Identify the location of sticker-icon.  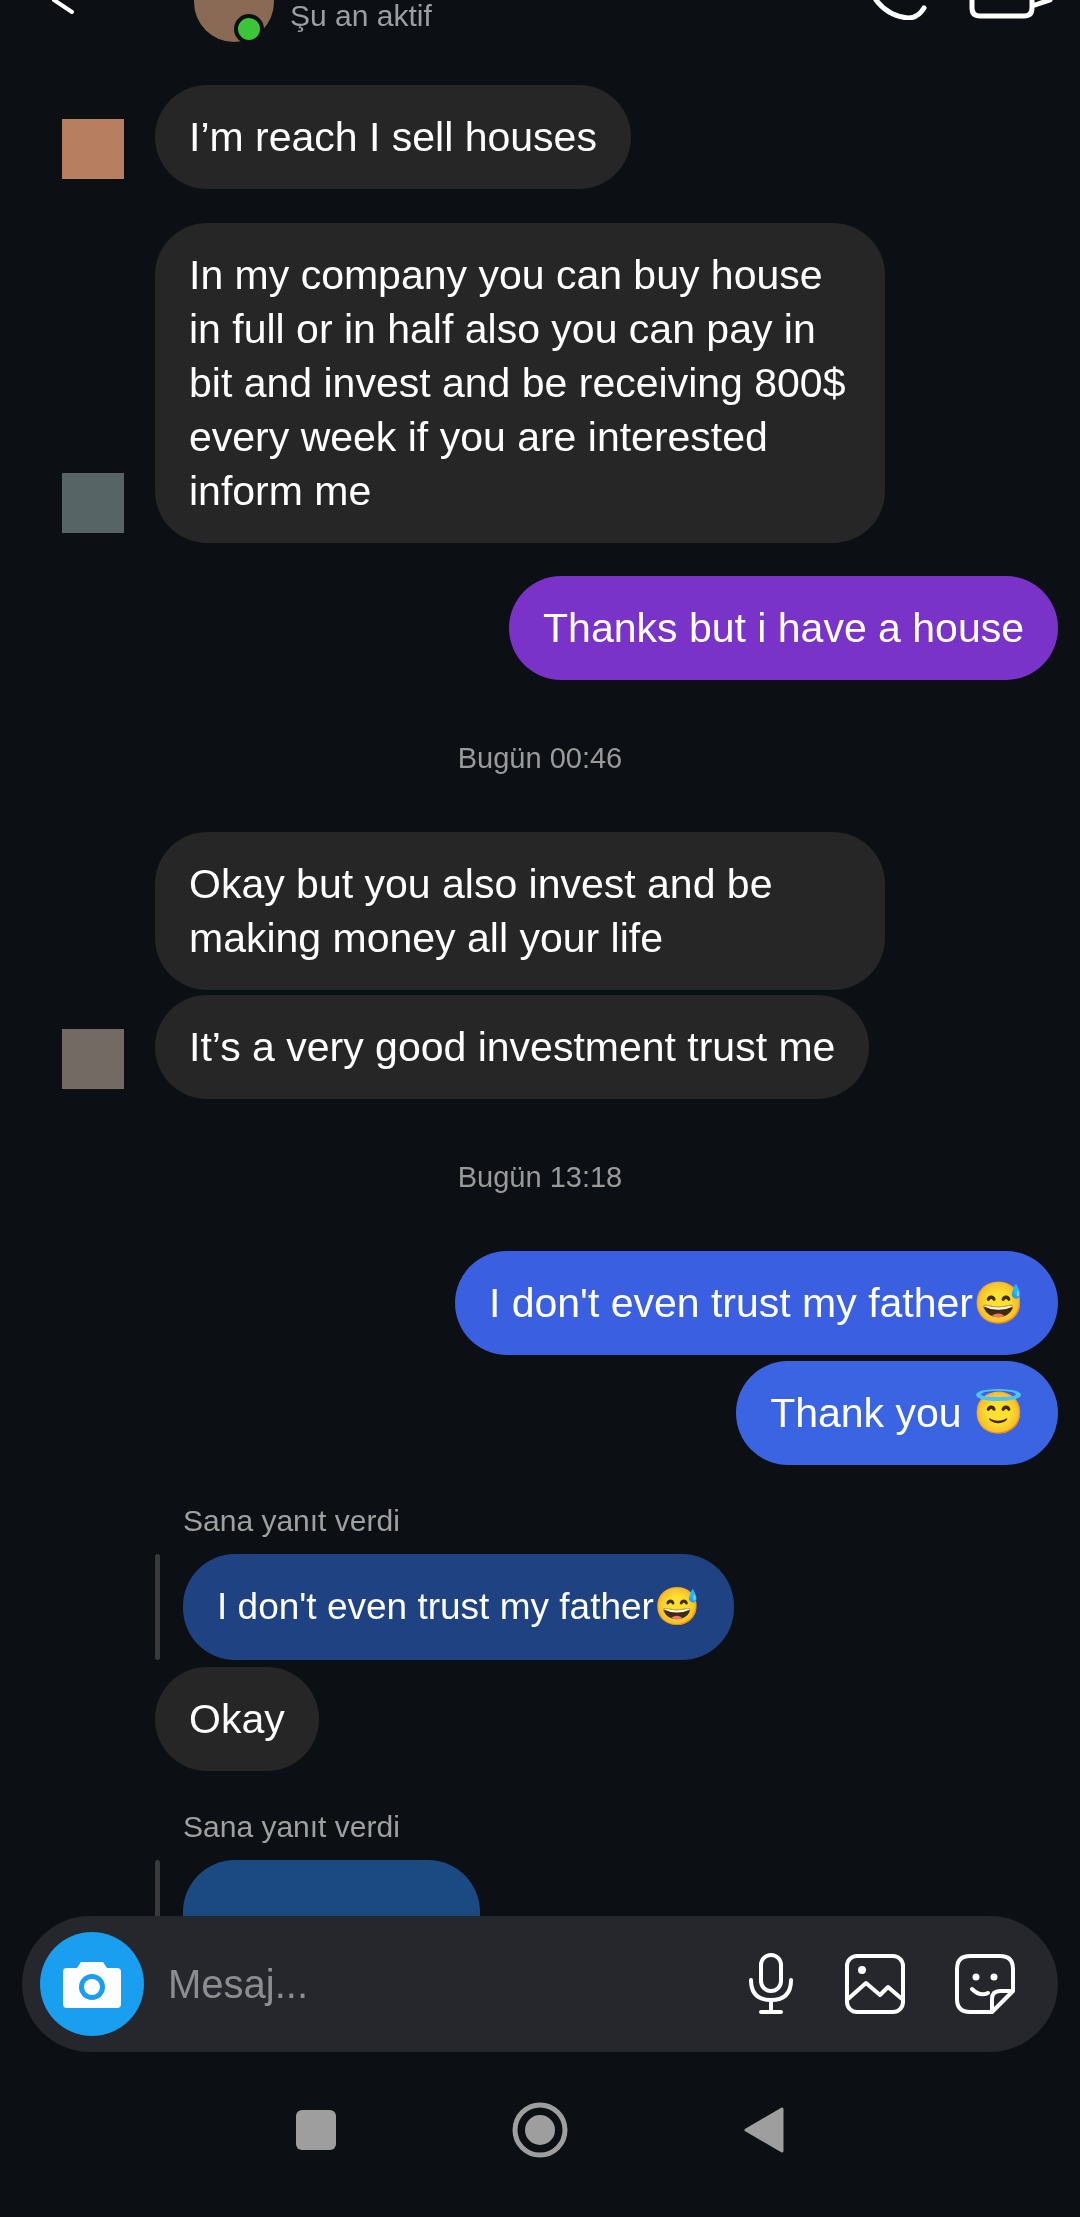
(985, 1984).